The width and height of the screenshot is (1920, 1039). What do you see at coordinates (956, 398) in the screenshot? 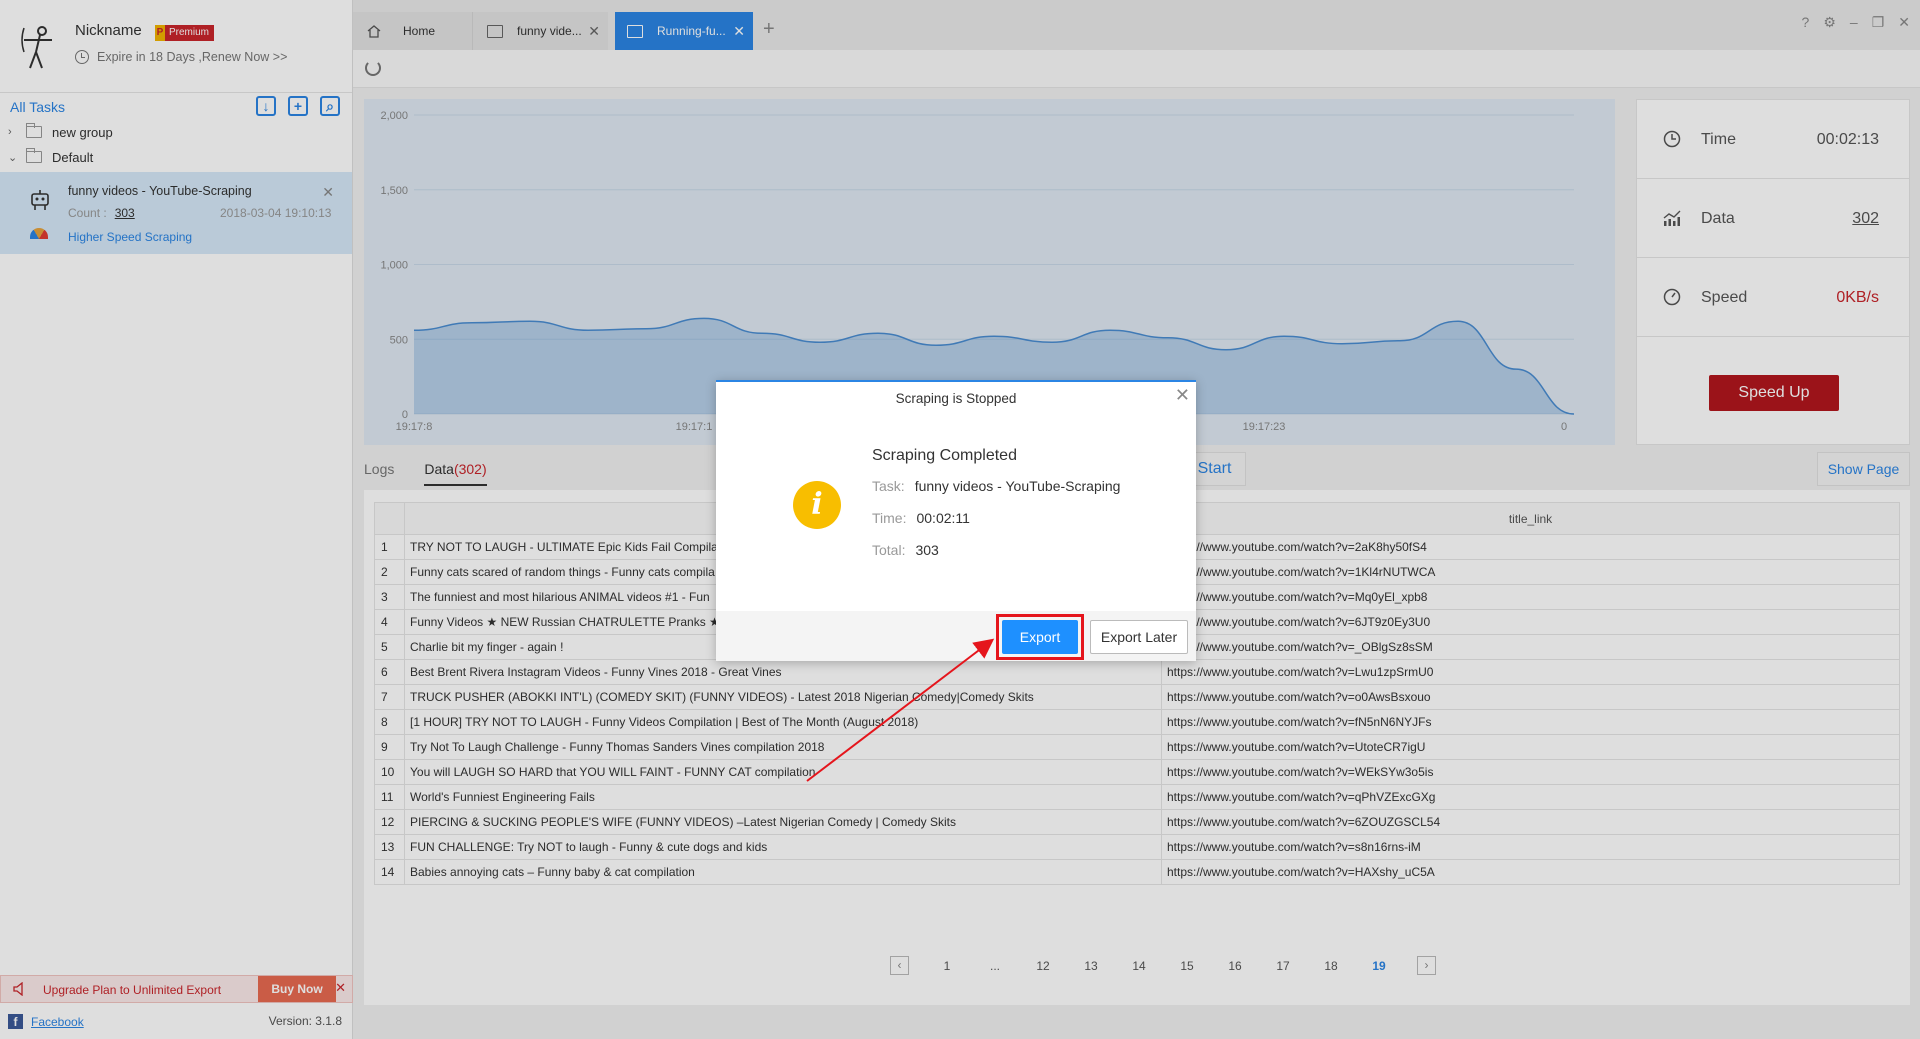
I see `dialog-title: Scraping is Stopped` at bounding box center [956, 398].